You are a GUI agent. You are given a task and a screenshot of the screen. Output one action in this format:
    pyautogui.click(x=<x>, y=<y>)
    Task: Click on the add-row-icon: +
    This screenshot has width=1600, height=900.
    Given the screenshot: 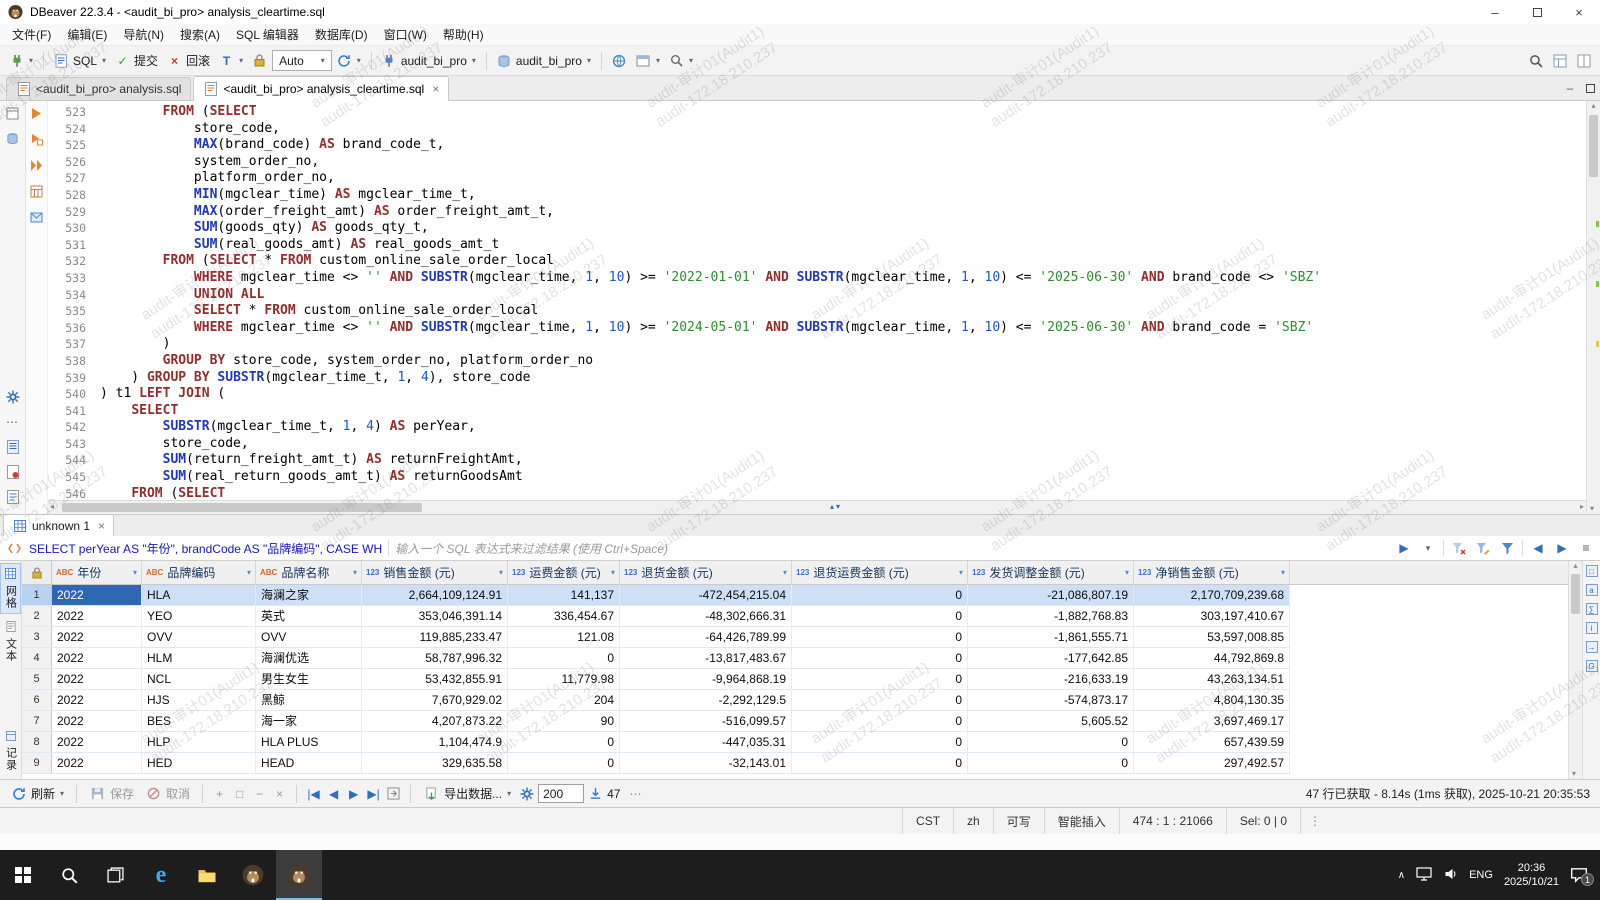 What is the action you would take?
    pyautogui.click(x=219, y=793)
    